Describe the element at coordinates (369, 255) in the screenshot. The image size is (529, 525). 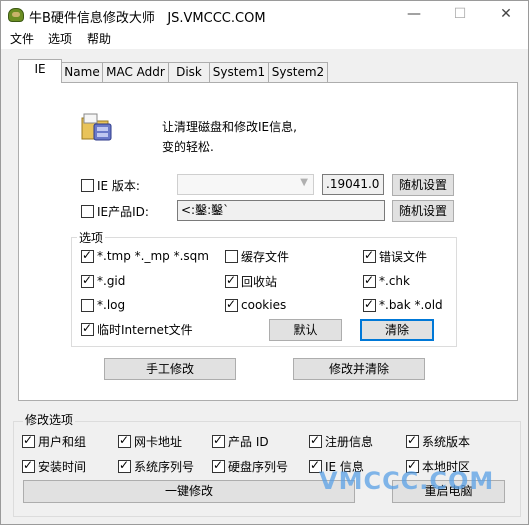
I see `option-errors-box` at that location.